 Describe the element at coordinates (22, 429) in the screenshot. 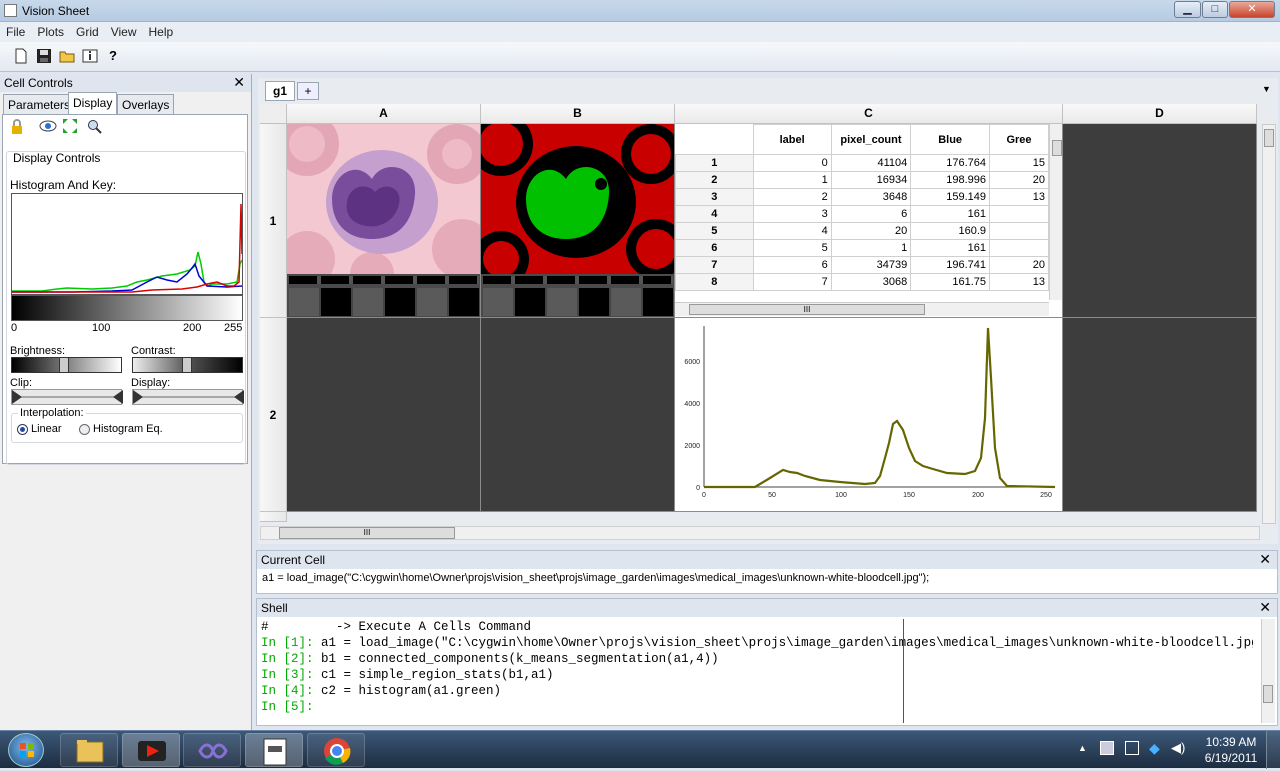

I see `linear-radio` at that location.